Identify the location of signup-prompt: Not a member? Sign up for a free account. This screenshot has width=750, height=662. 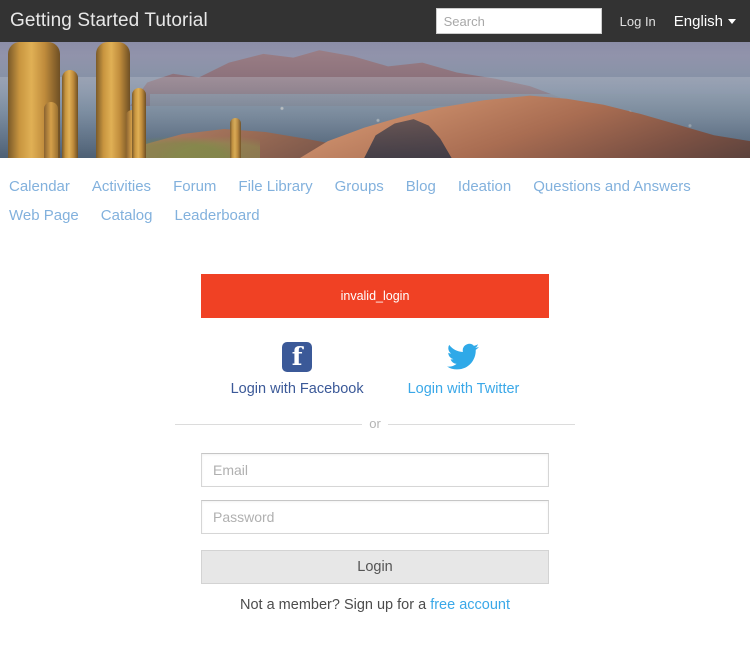
(375, 605).